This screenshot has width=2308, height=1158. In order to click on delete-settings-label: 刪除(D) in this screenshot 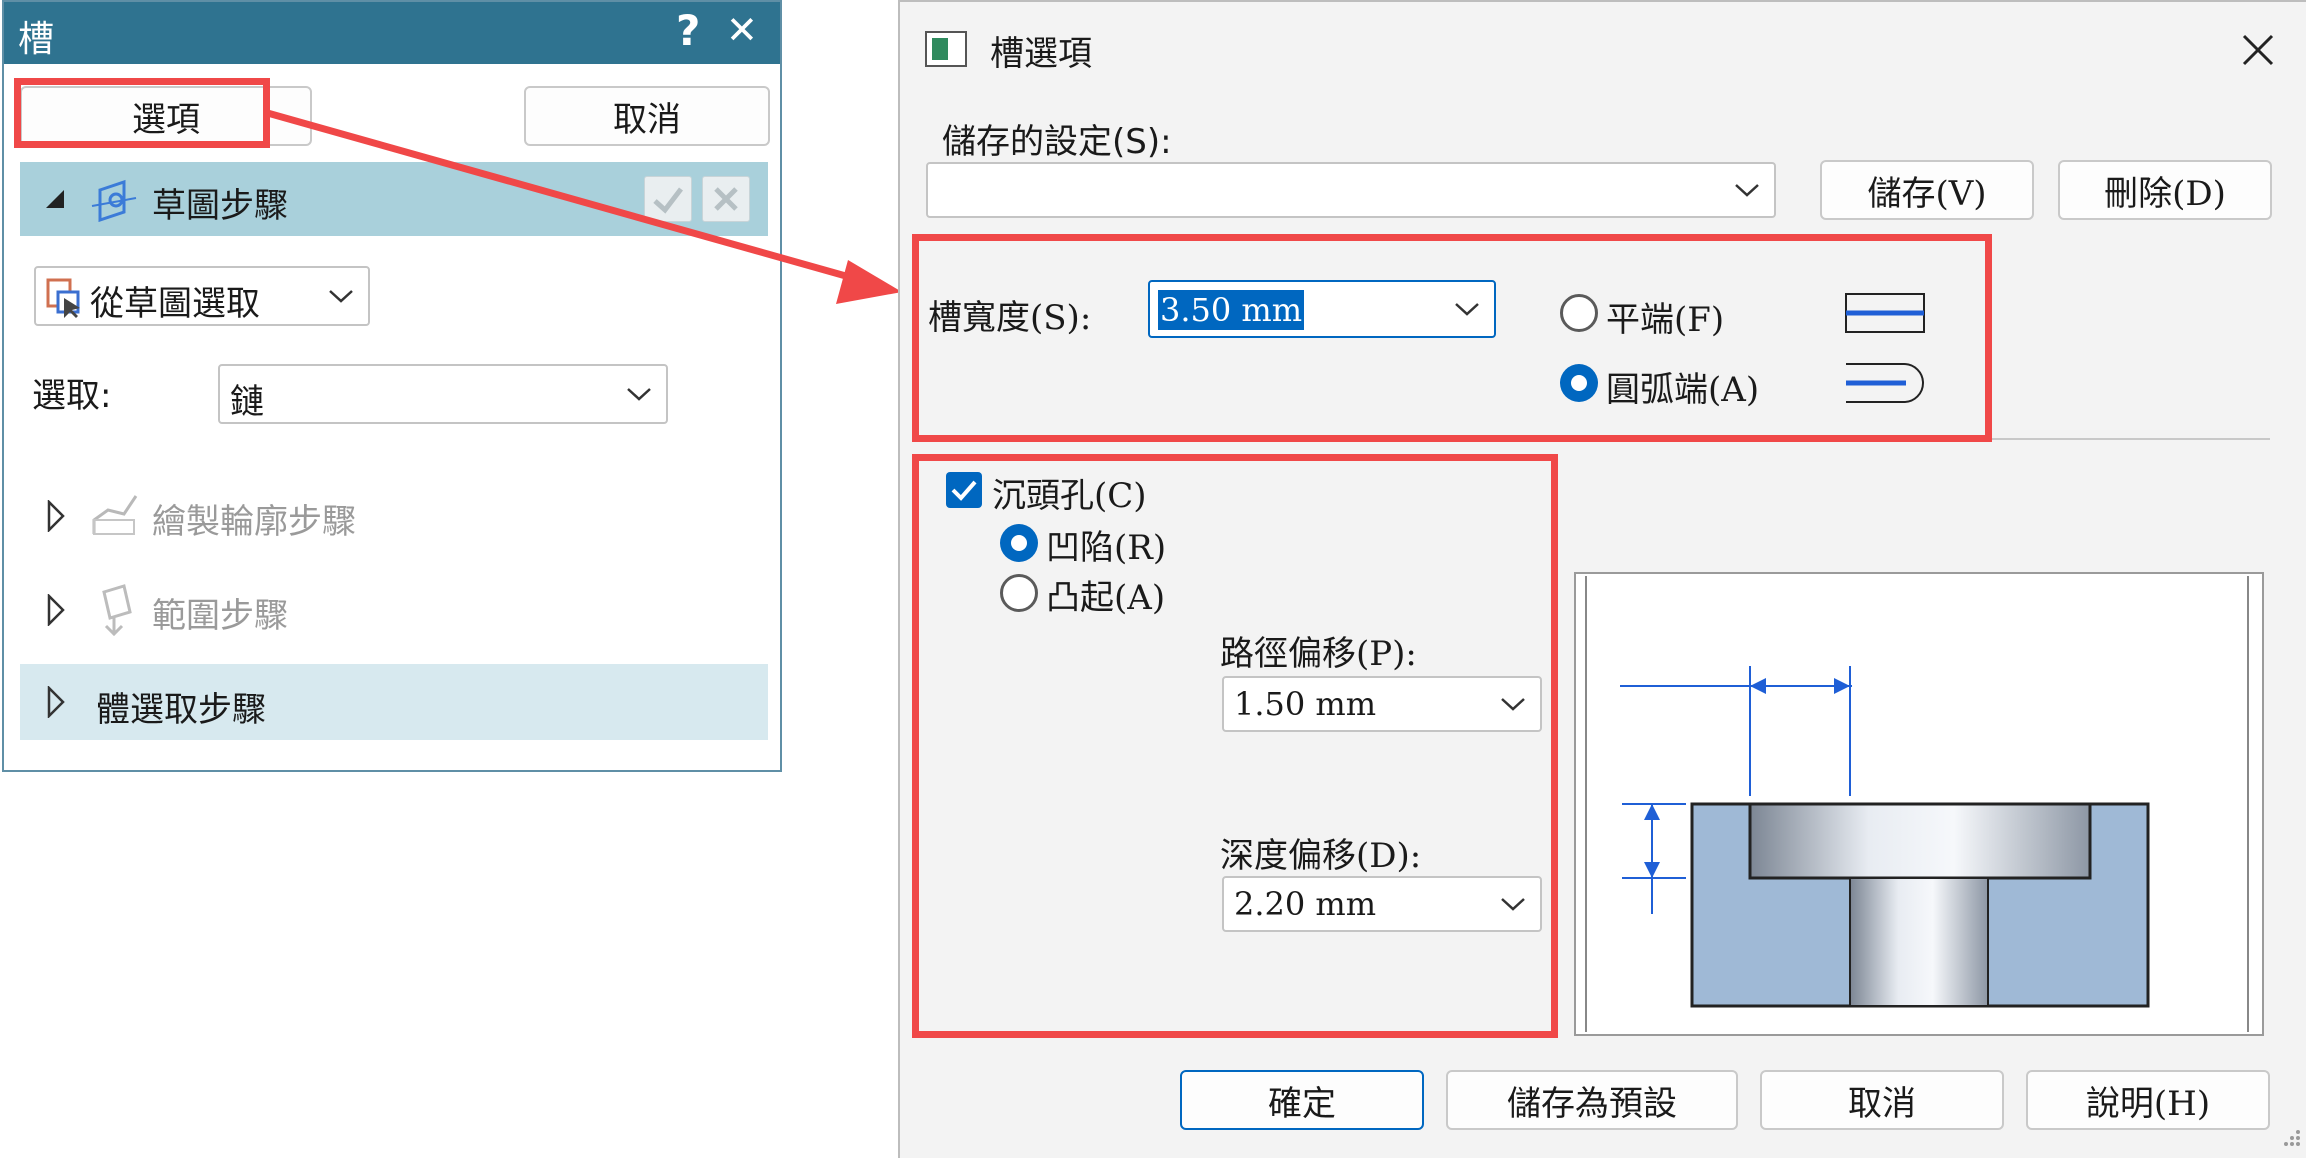, I will do `click(2165, 193)`.